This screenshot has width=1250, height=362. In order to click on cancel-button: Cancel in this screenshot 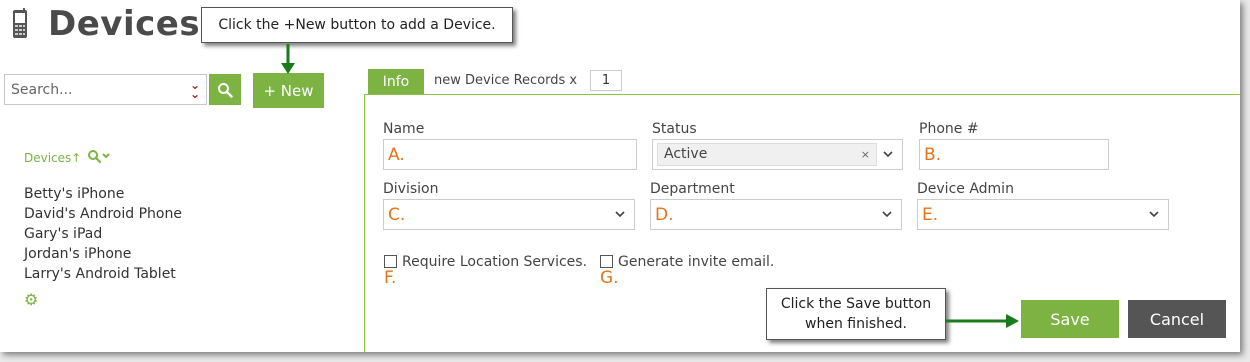, I will do `click(1177, 319)`.